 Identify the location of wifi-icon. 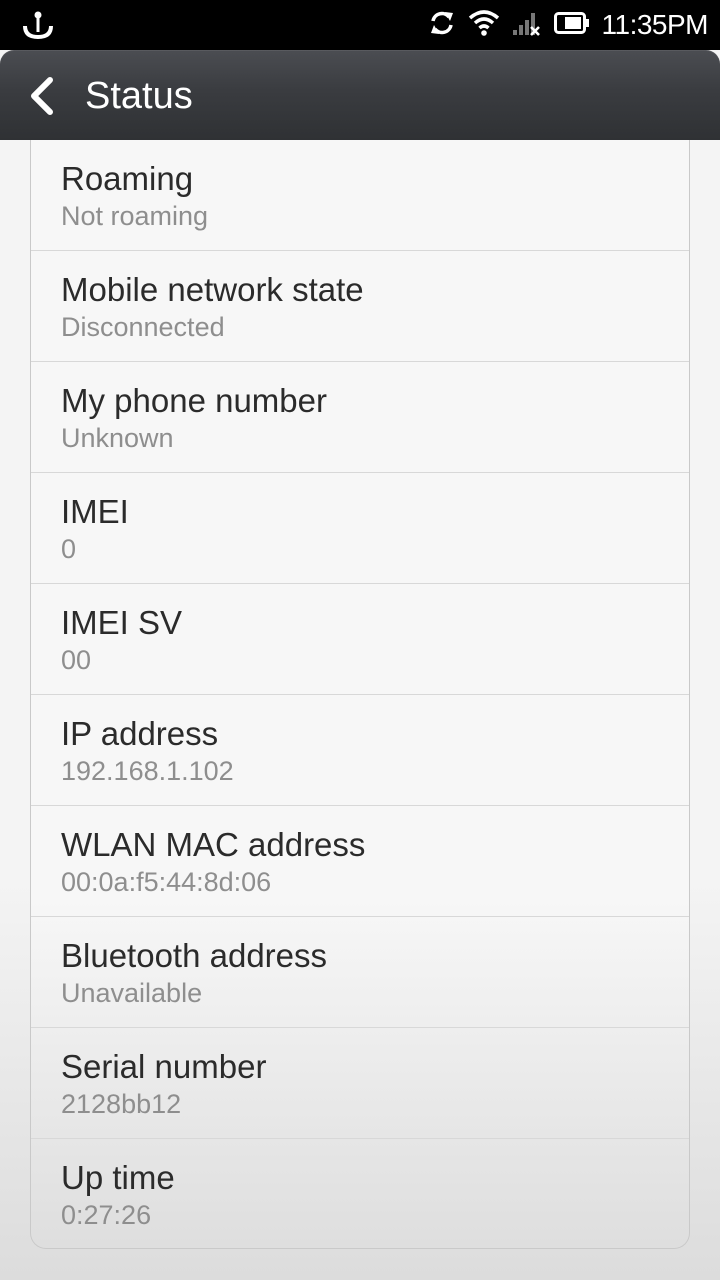
(484, 25).